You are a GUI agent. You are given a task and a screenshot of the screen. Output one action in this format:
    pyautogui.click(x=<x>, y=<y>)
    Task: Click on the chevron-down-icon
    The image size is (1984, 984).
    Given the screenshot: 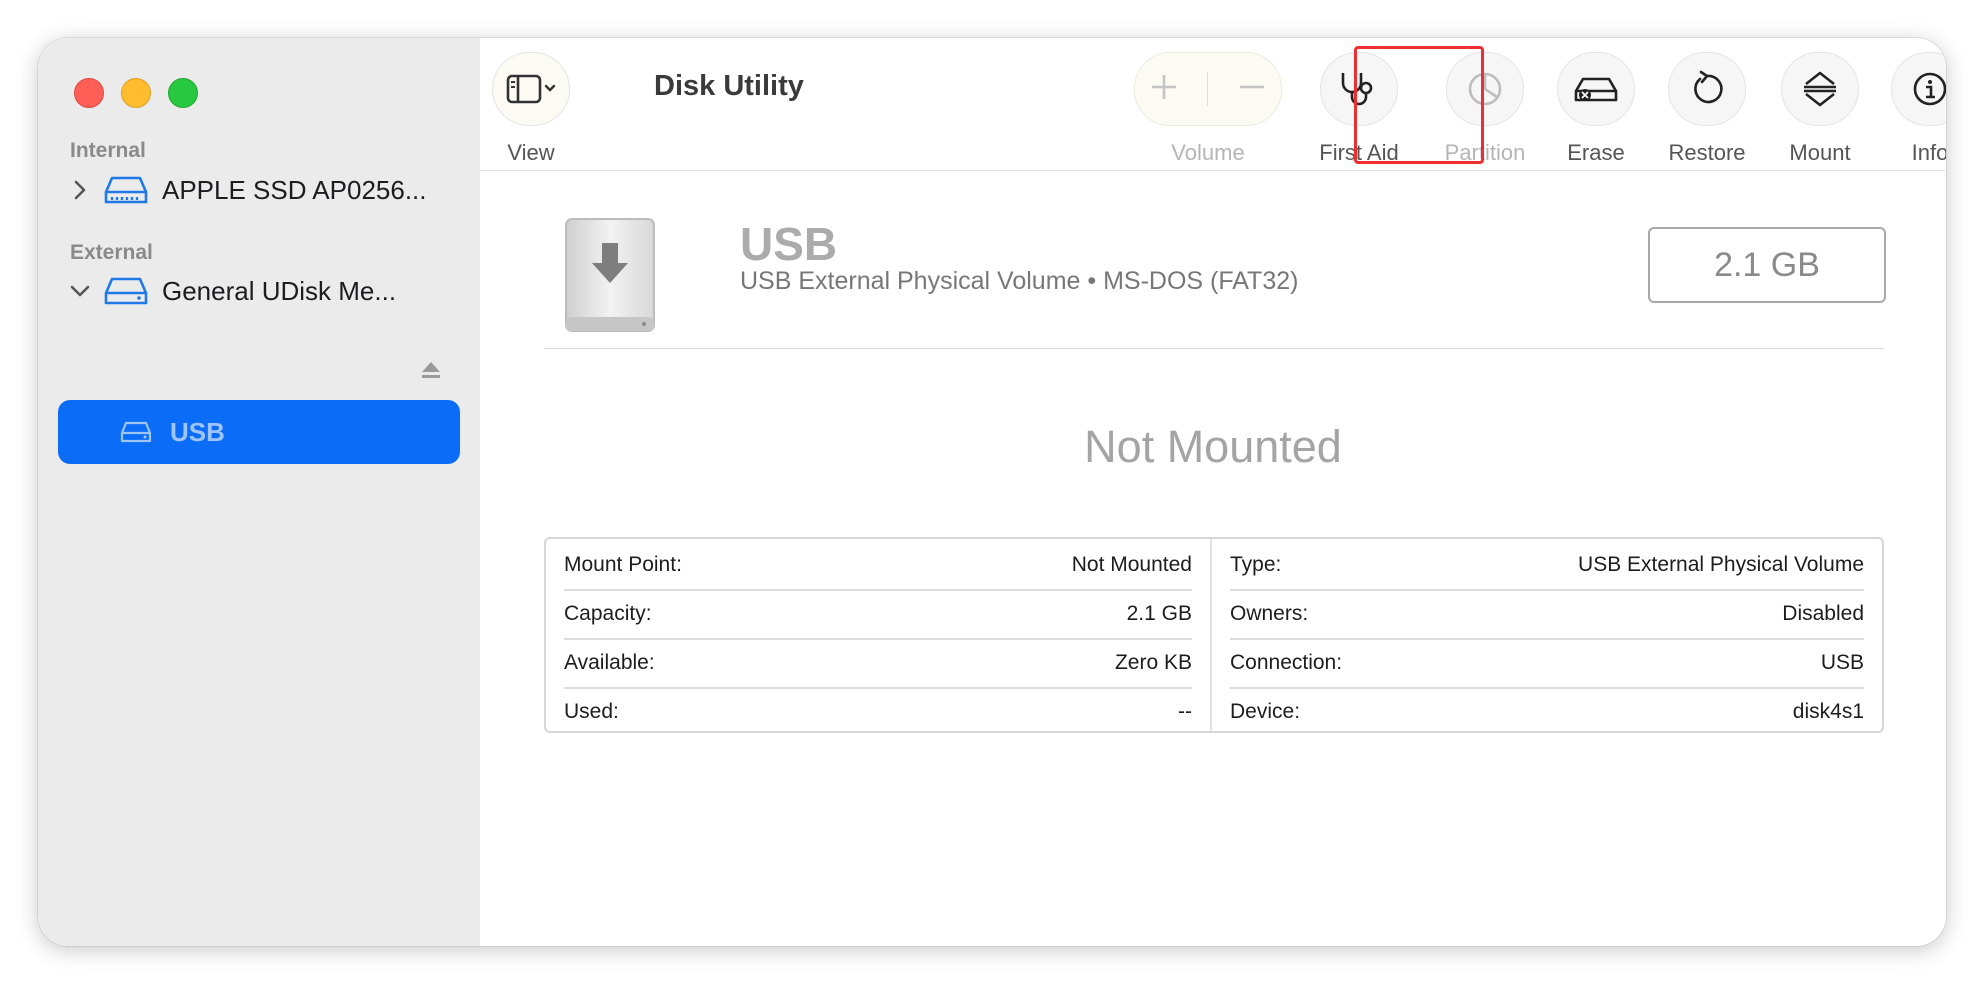 What is the action you would take?
    pyautogui.click(x=80, y=291)
    